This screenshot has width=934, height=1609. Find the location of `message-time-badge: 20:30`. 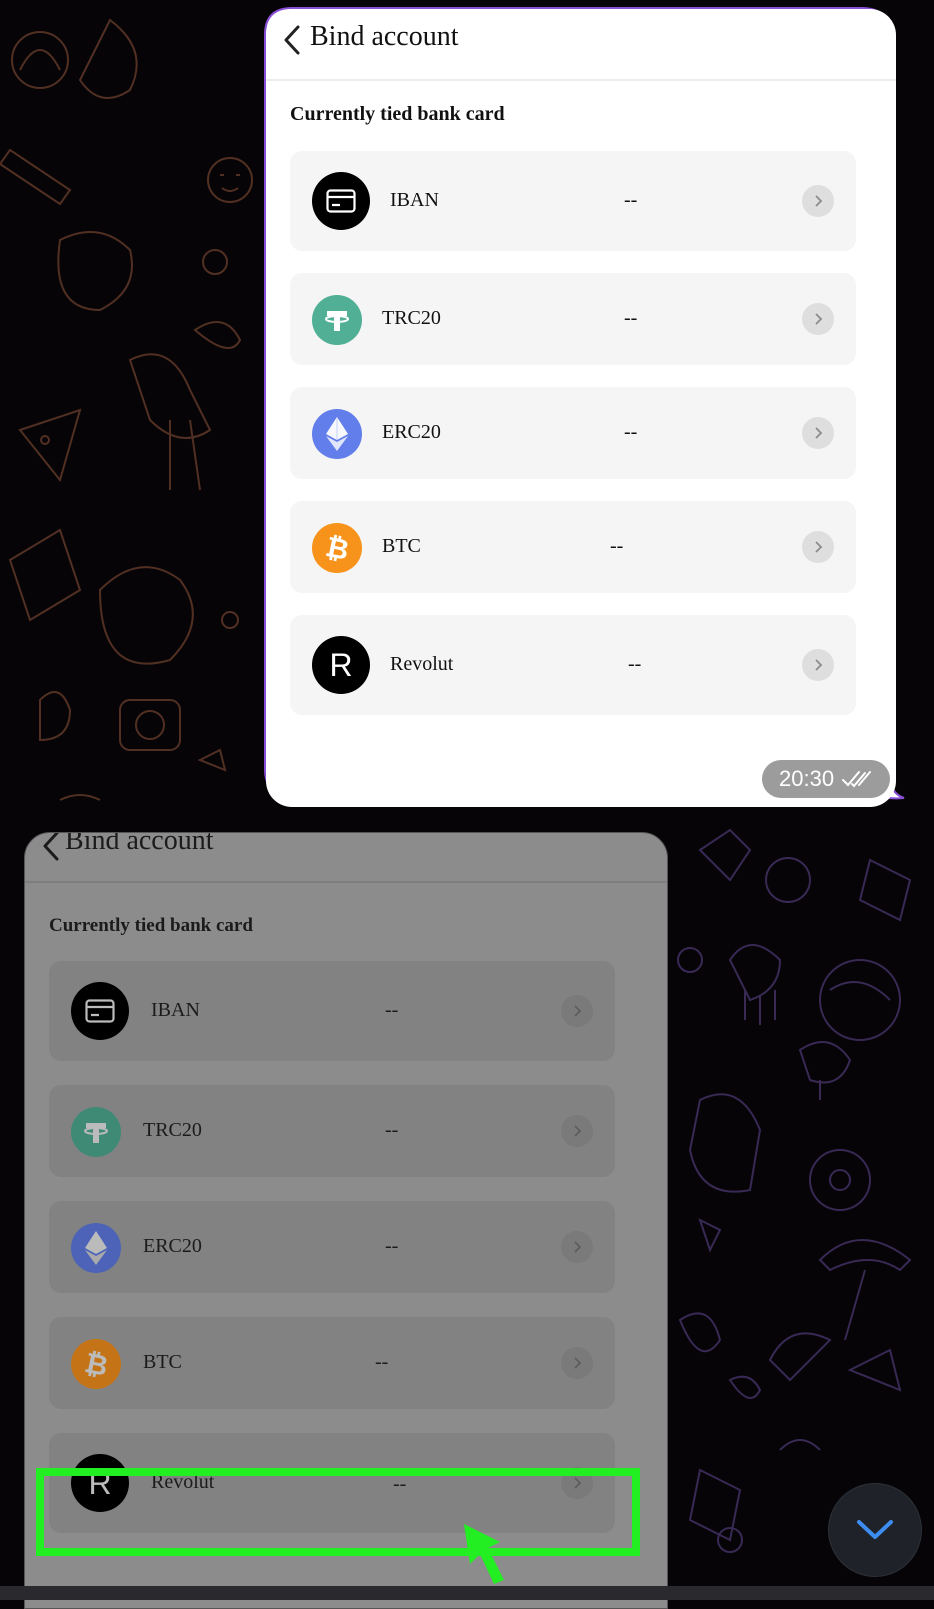

message-time-badge: 20:30 is located at coordinates (826, 779).